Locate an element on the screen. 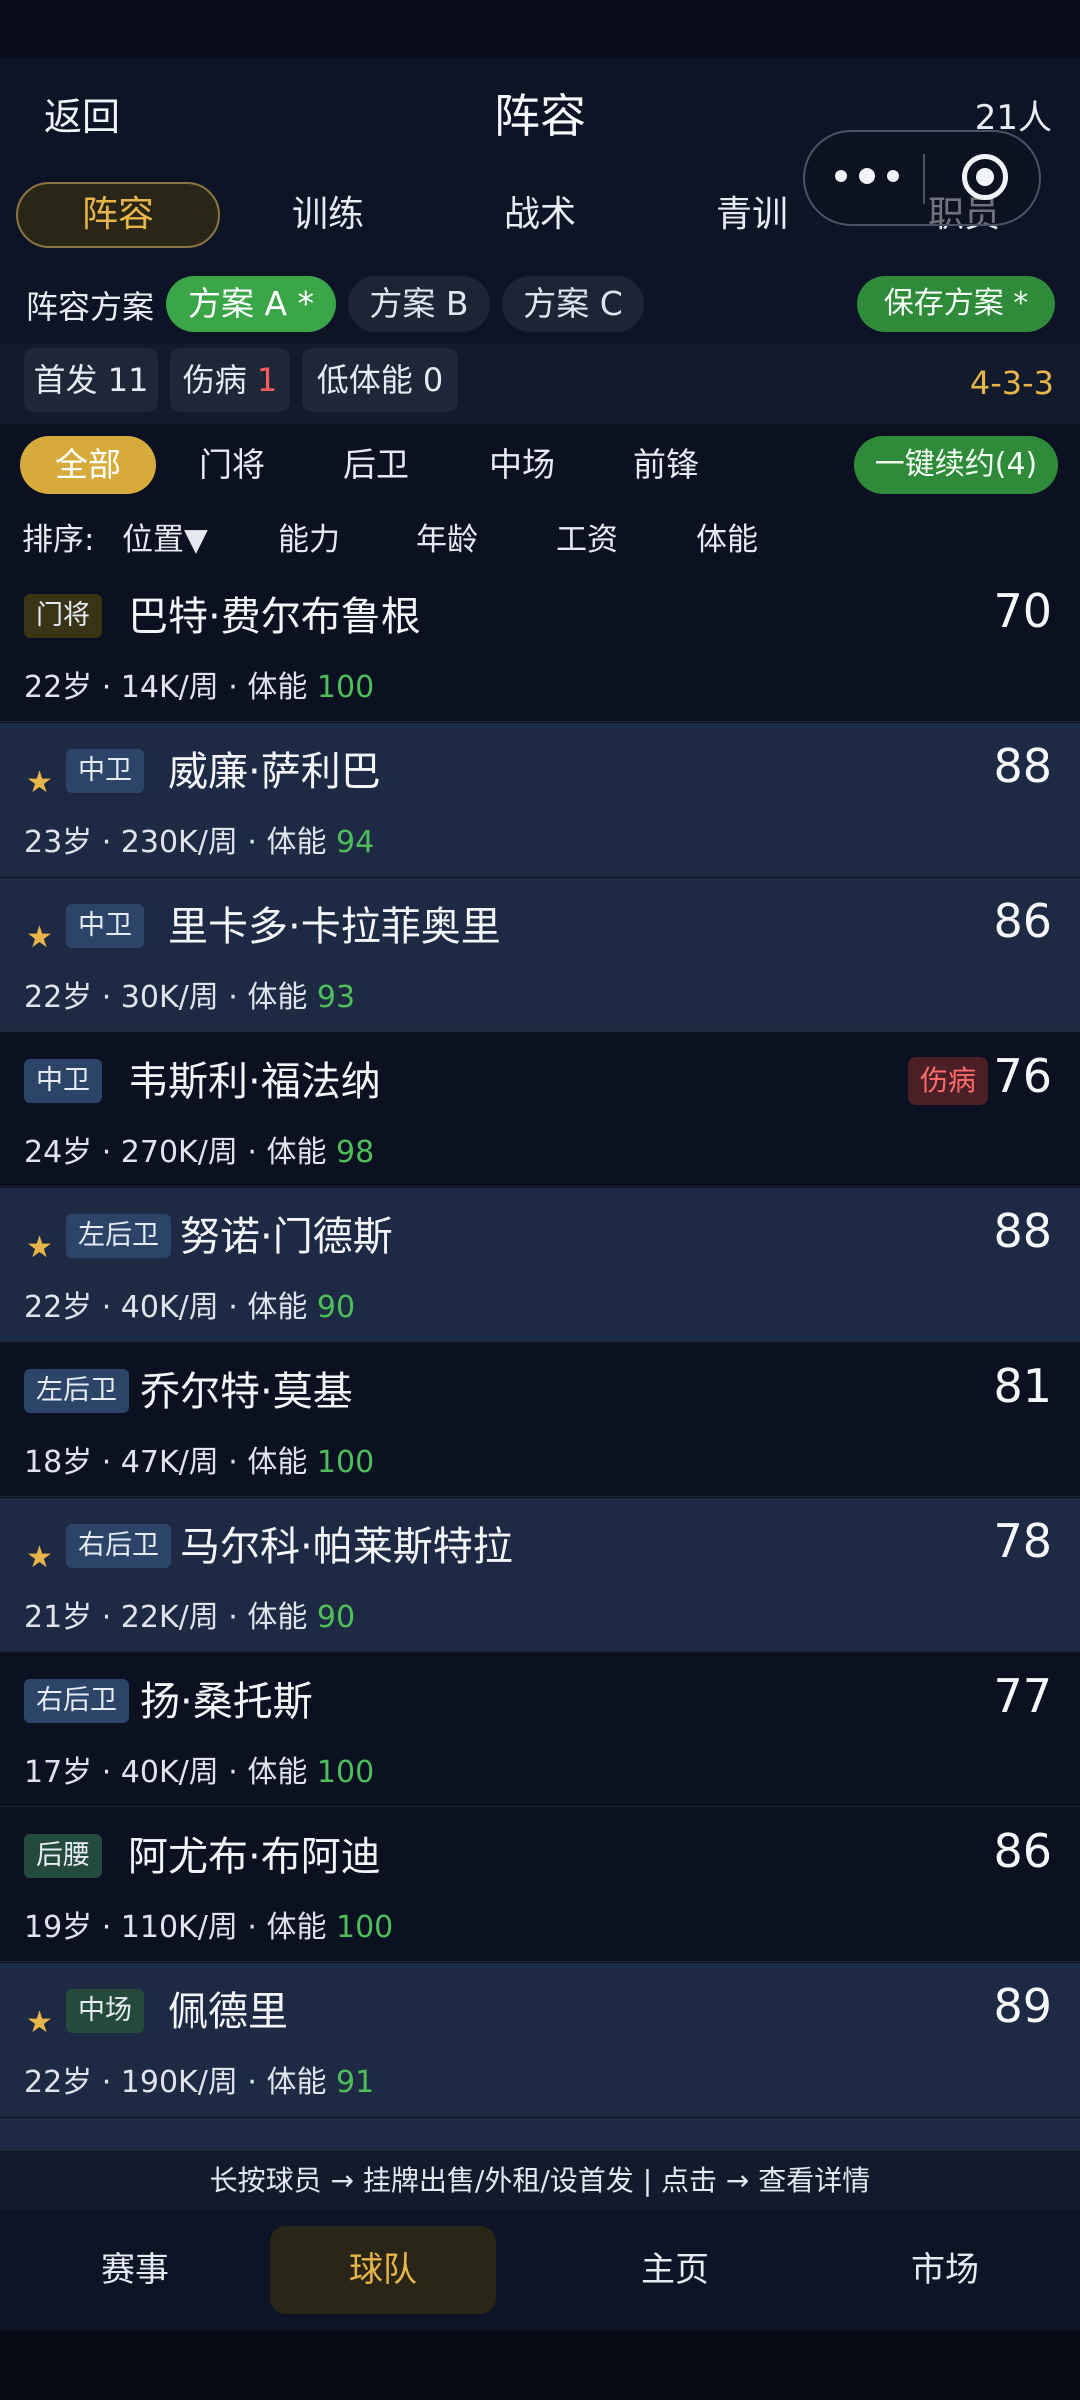 This screenshot has height=2400, width=1080. player-name: 阿尤布·布阿迪 is located at coordinates (254, 1857).